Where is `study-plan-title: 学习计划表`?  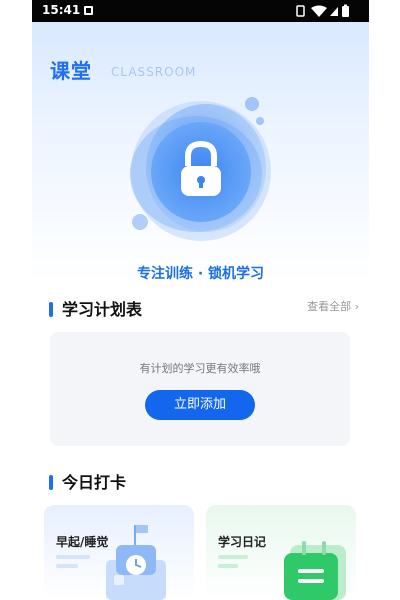
study-plan-title: 学习计划表 is located at coordinates (95, 308).